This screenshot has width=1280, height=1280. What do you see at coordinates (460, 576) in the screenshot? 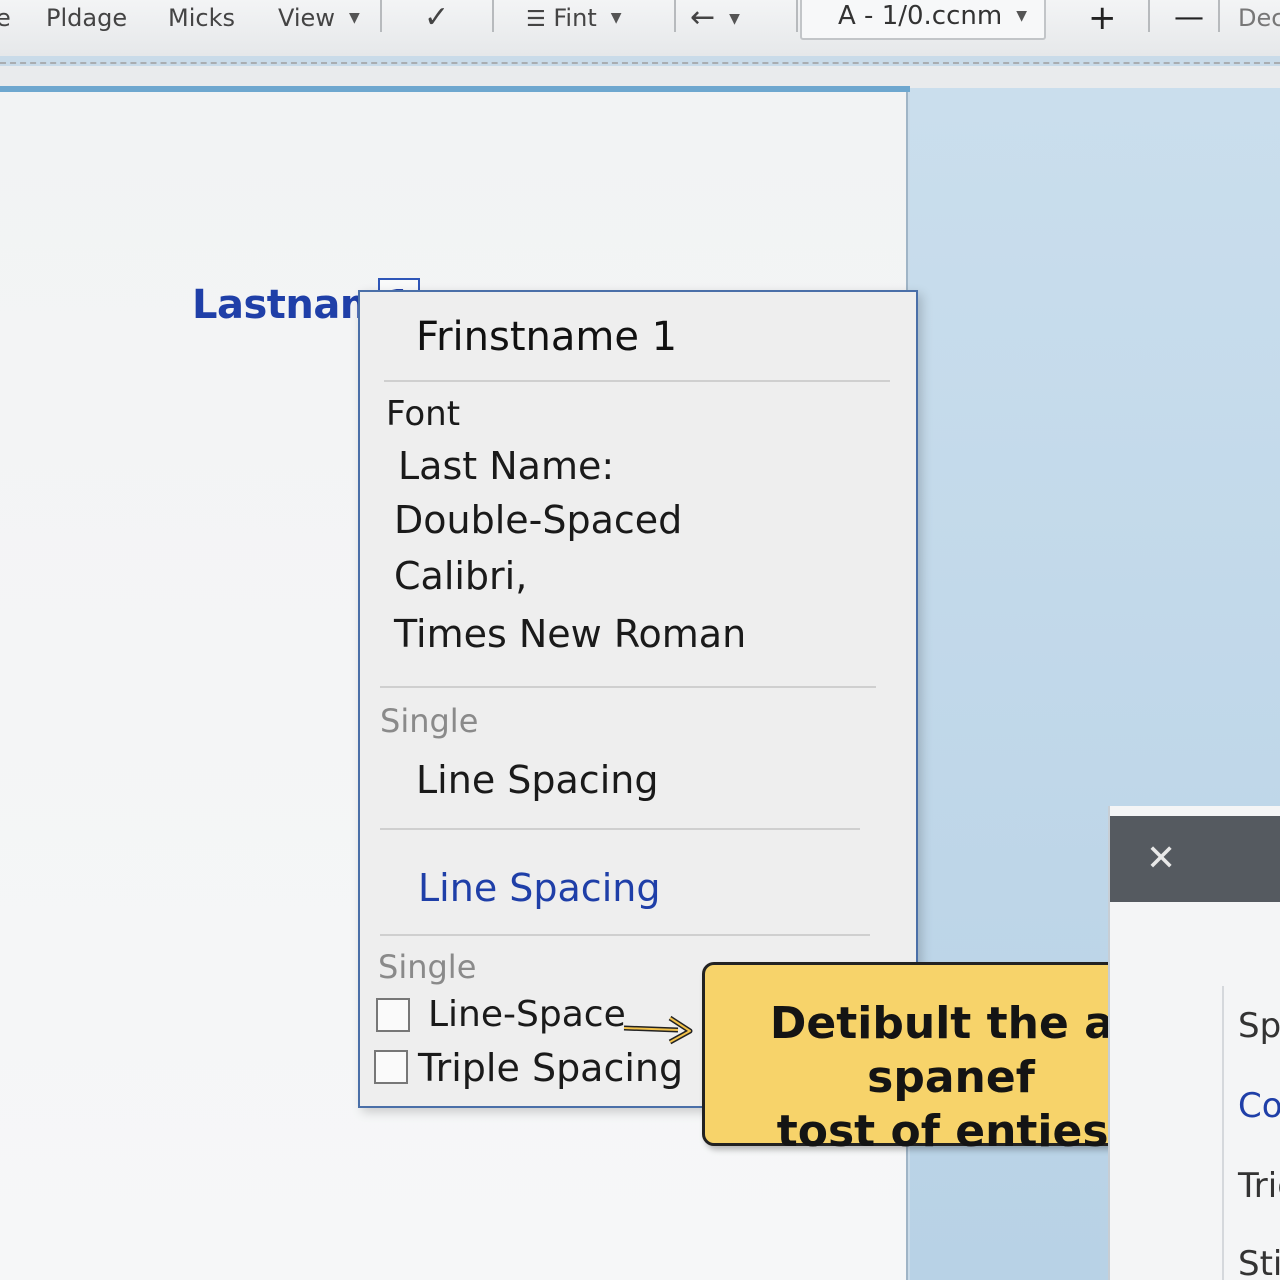
I see `list-item: Calibri,` at bounding box center [460, 576].